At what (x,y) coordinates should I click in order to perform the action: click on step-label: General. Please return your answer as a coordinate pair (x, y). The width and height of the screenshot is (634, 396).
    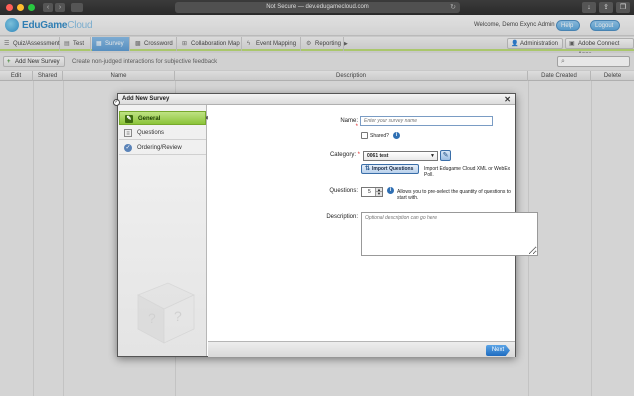
    Looking at the image, I should click on (149, 119).